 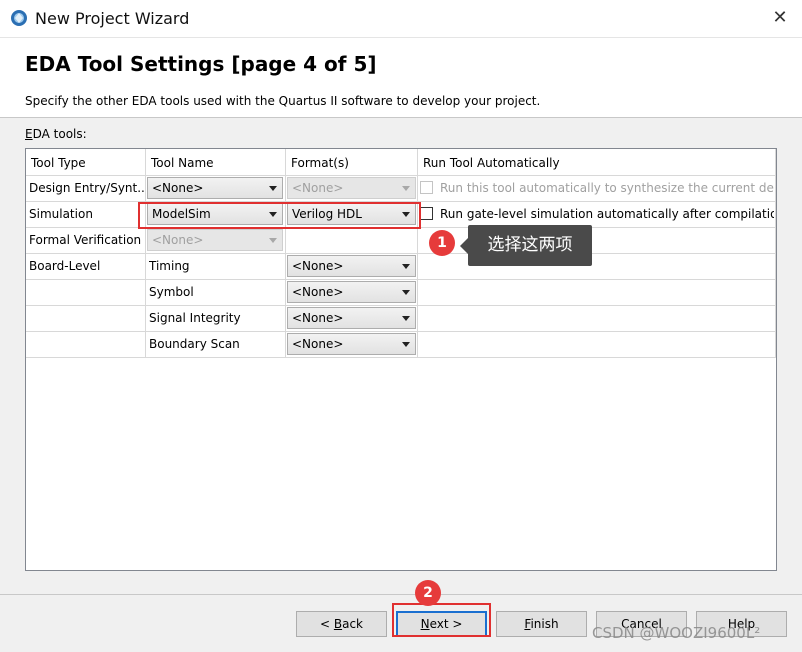 I want to click on page-title: EDA Tool Settings [page 4 of 5], so click(x=201, y=64).